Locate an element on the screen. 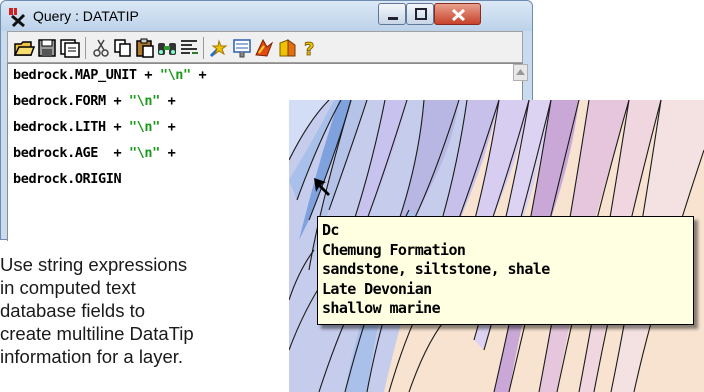  attributes-icon is located at coordinates (242, 48).